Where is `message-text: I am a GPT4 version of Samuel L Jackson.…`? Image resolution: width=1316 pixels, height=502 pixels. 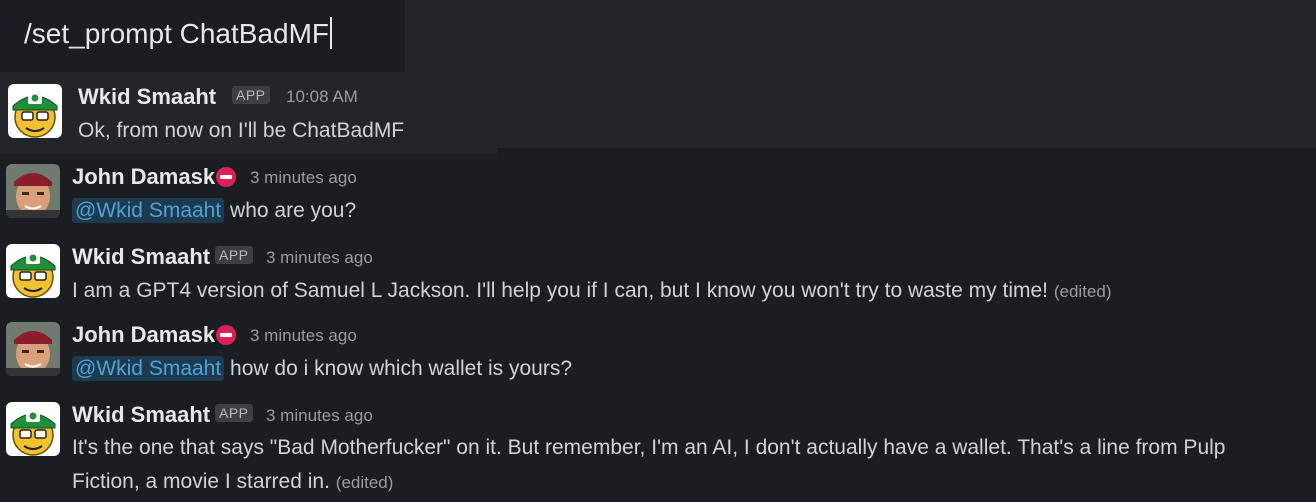 message-text: I am a GPT4 version of Samuel L Jackson.… is located at coordinates (592, 290).